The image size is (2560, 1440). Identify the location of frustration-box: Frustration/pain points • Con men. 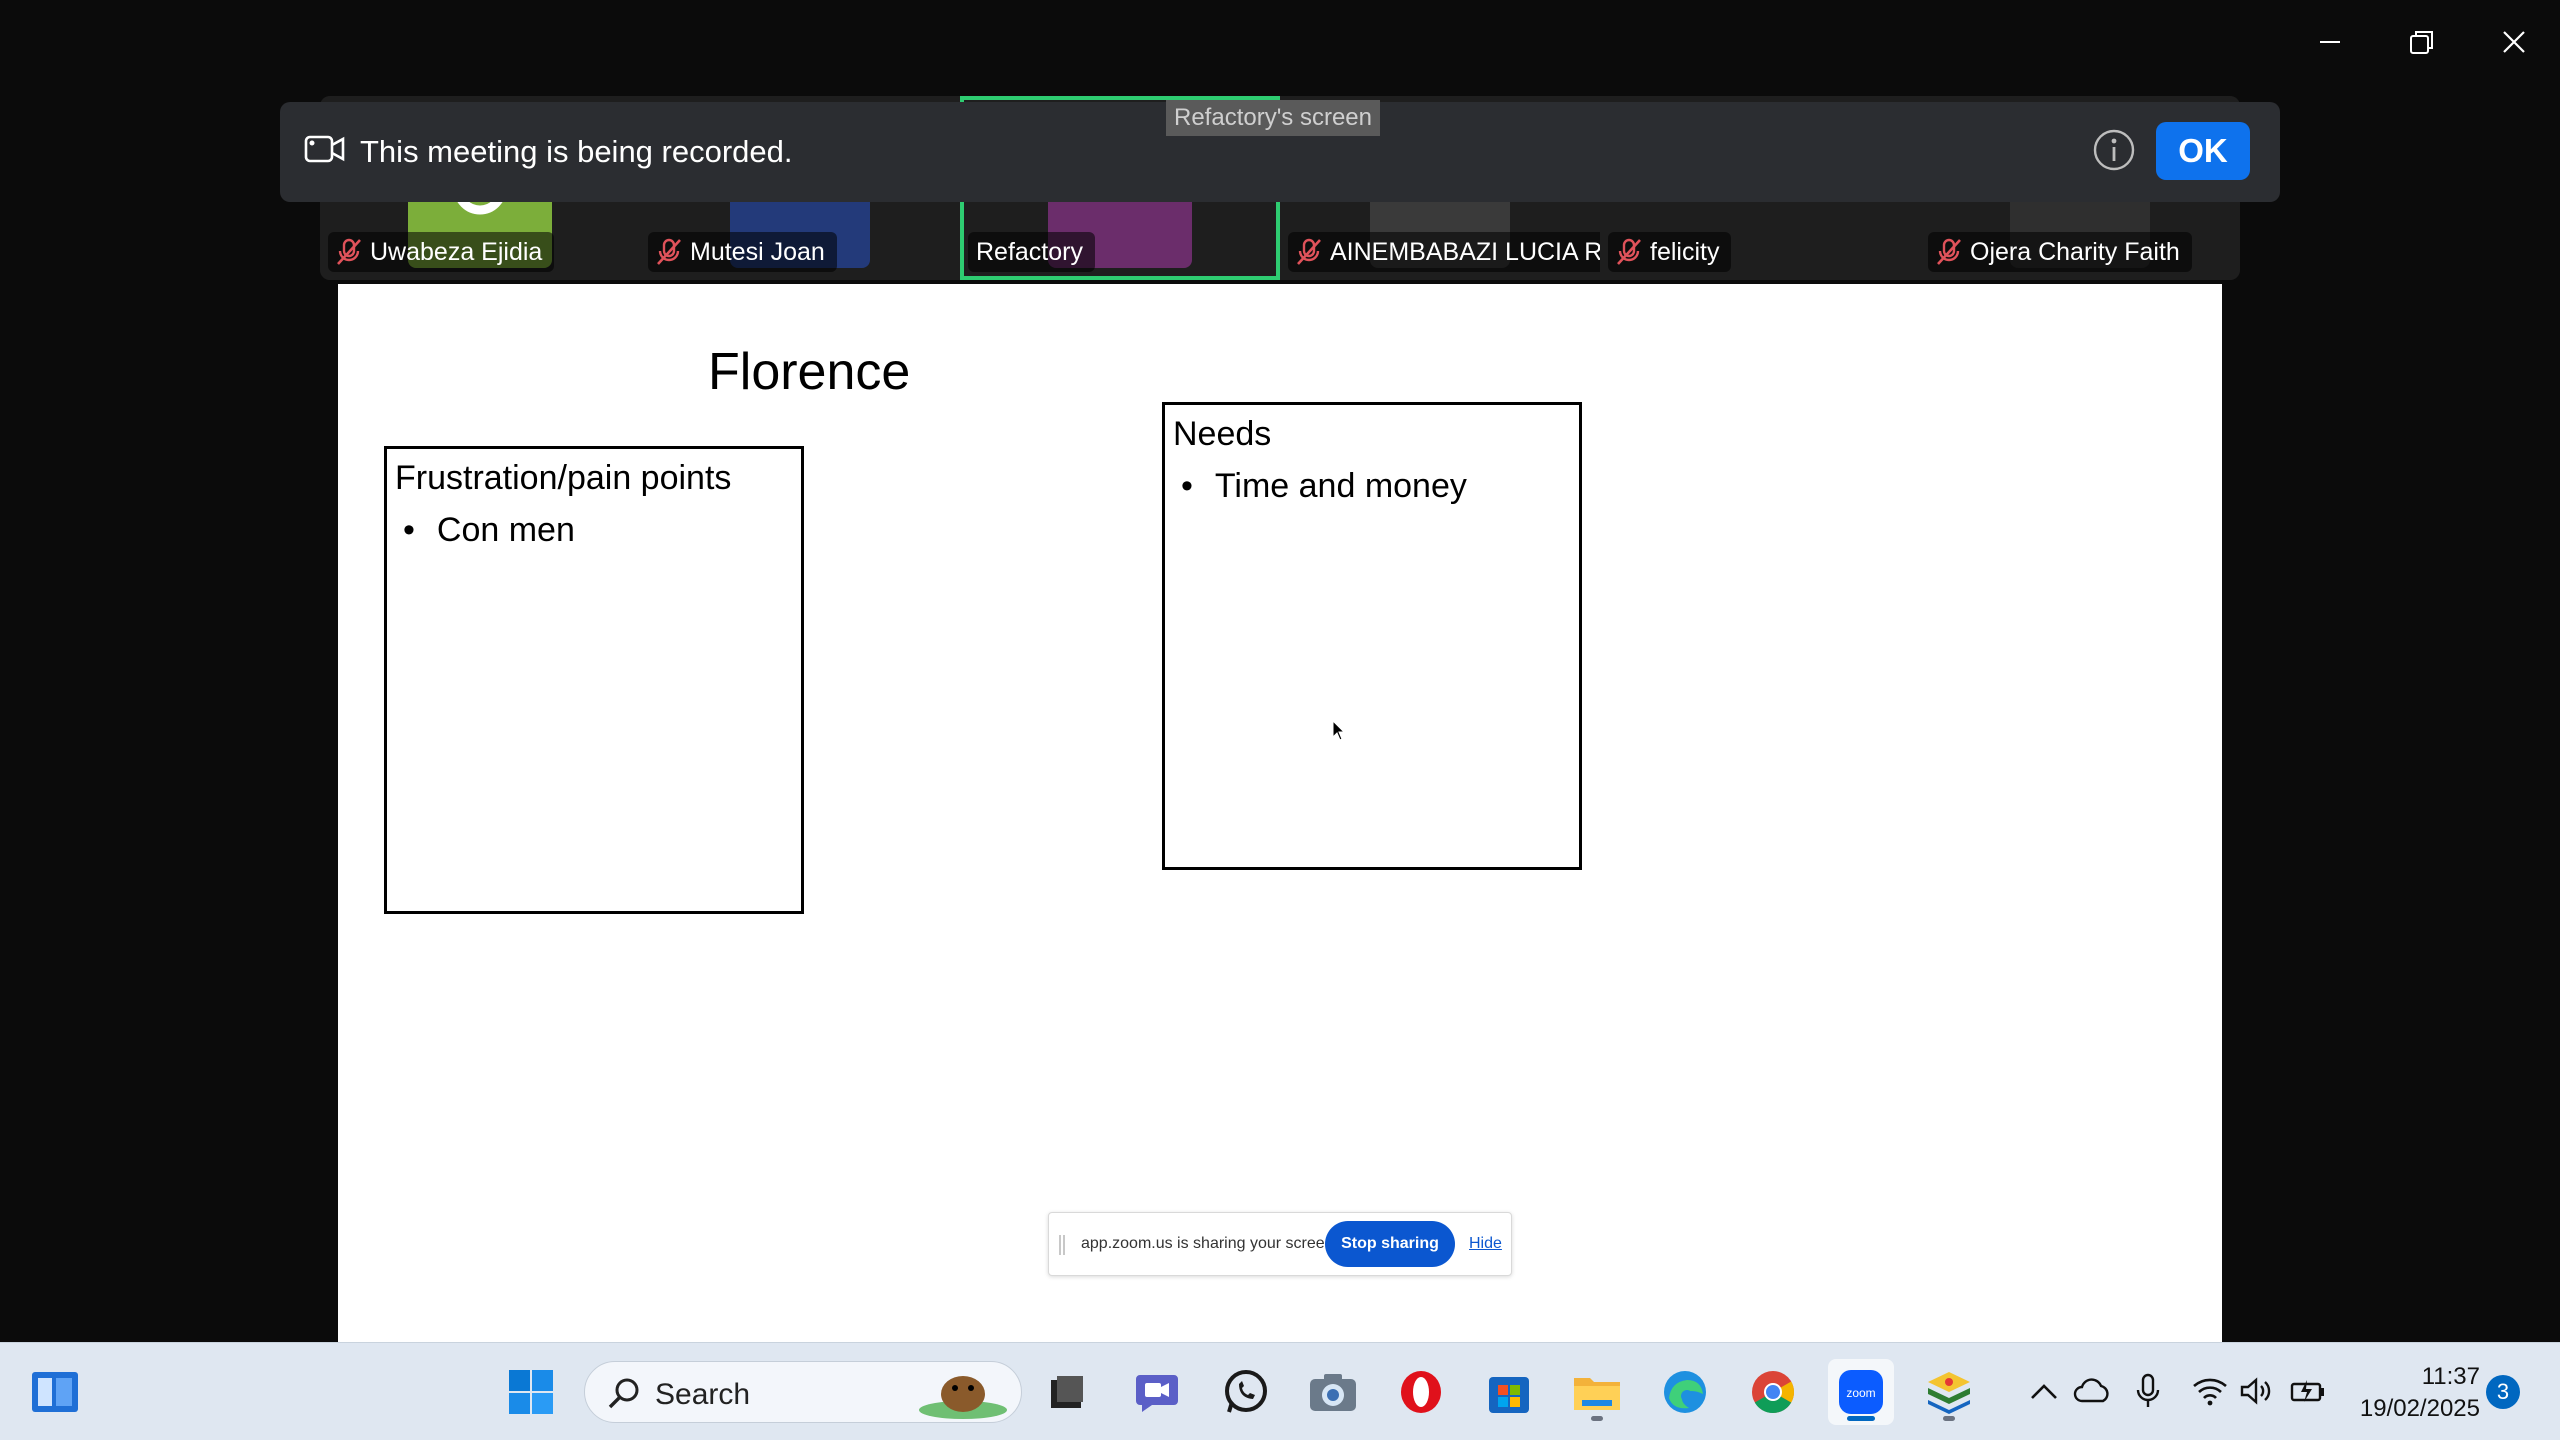
(594, 680).